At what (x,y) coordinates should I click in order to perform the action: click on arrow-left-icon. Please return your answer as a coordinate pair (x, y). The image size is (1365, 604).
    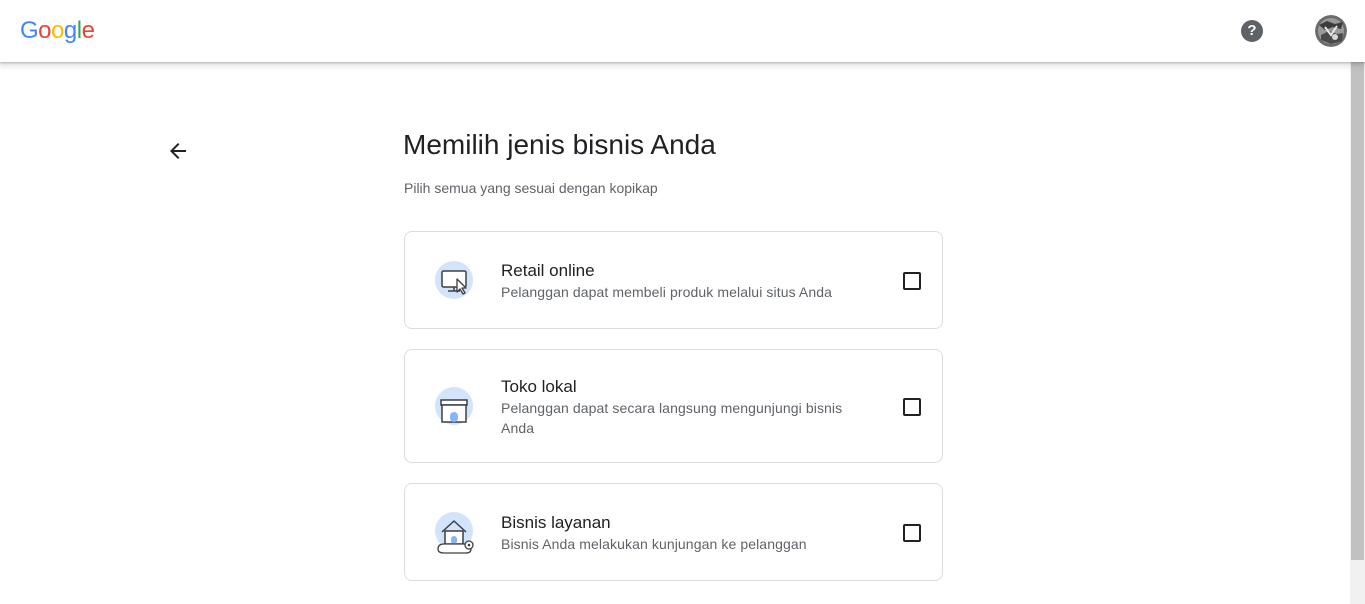
    Looking at the image, I should click on (178, 151).